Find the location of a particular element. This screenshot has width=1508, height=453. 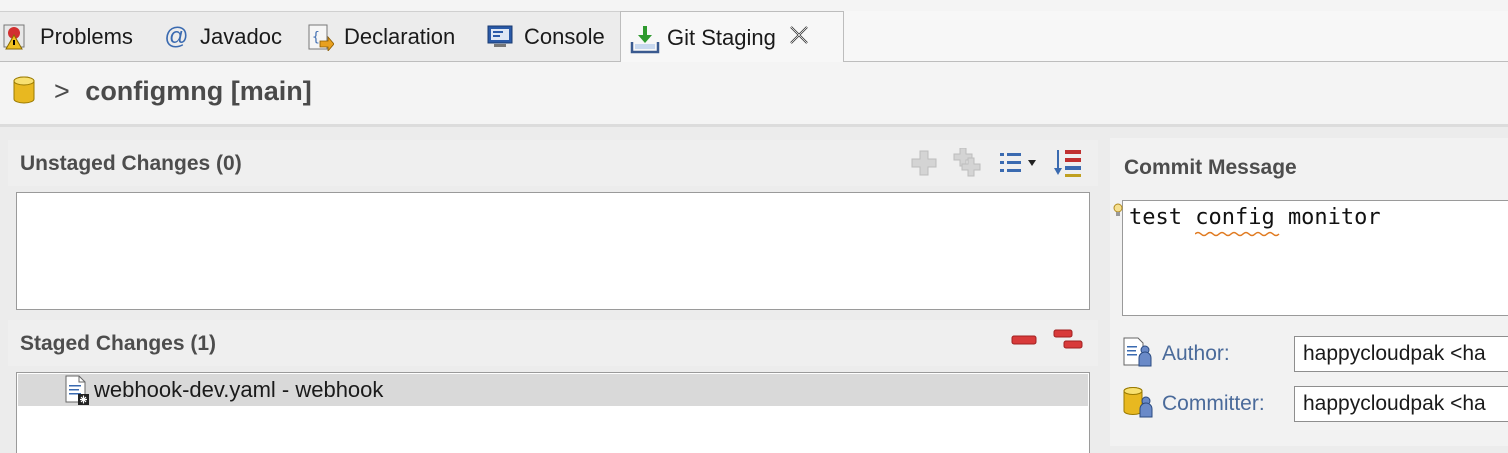

unstaged-section-header: Unstaged Changes (0) is located at coordinates (553, 163).